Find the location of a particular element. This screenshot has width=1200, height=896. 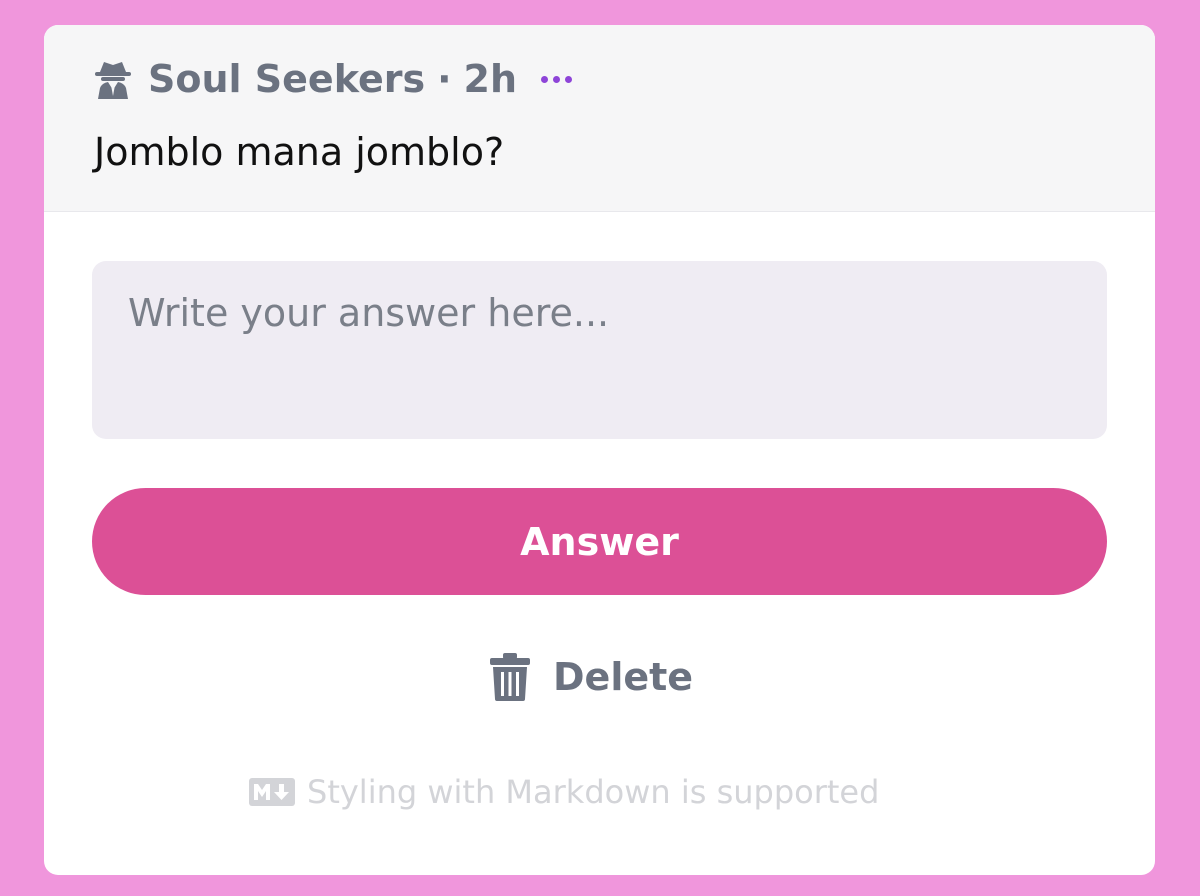

spy-icon is located at coordinates (113, 80).